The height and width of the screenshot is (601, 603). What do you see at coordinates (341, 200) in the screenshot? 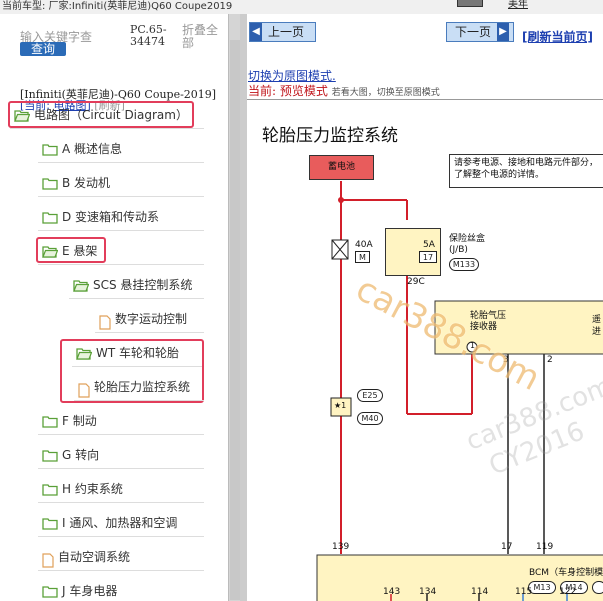
I see `junction-dot` at bounding box center [341, 200].